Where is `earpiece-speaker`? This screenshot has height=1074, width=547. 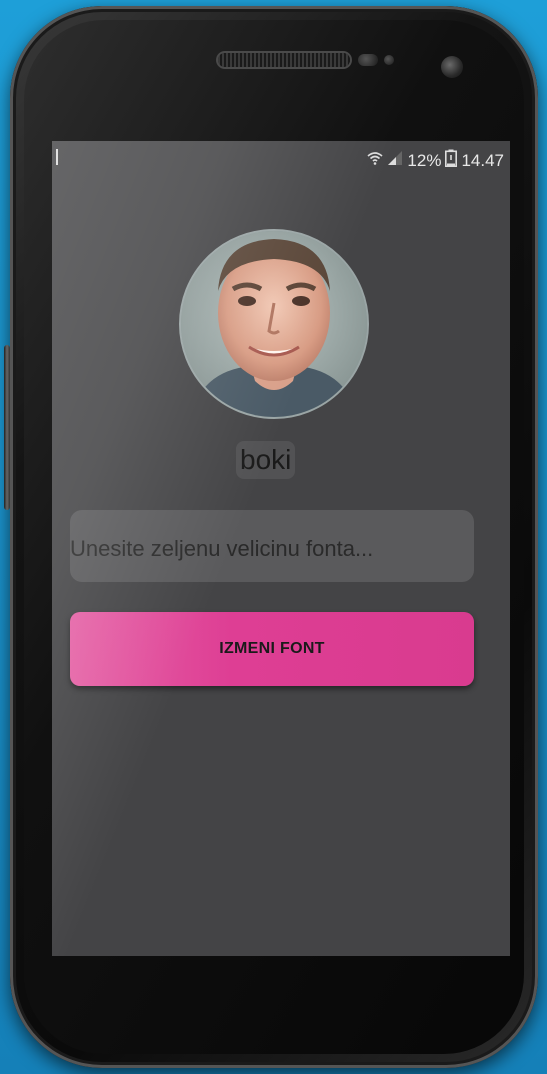 earpiece-speaker is located at coordinates (284, 60).